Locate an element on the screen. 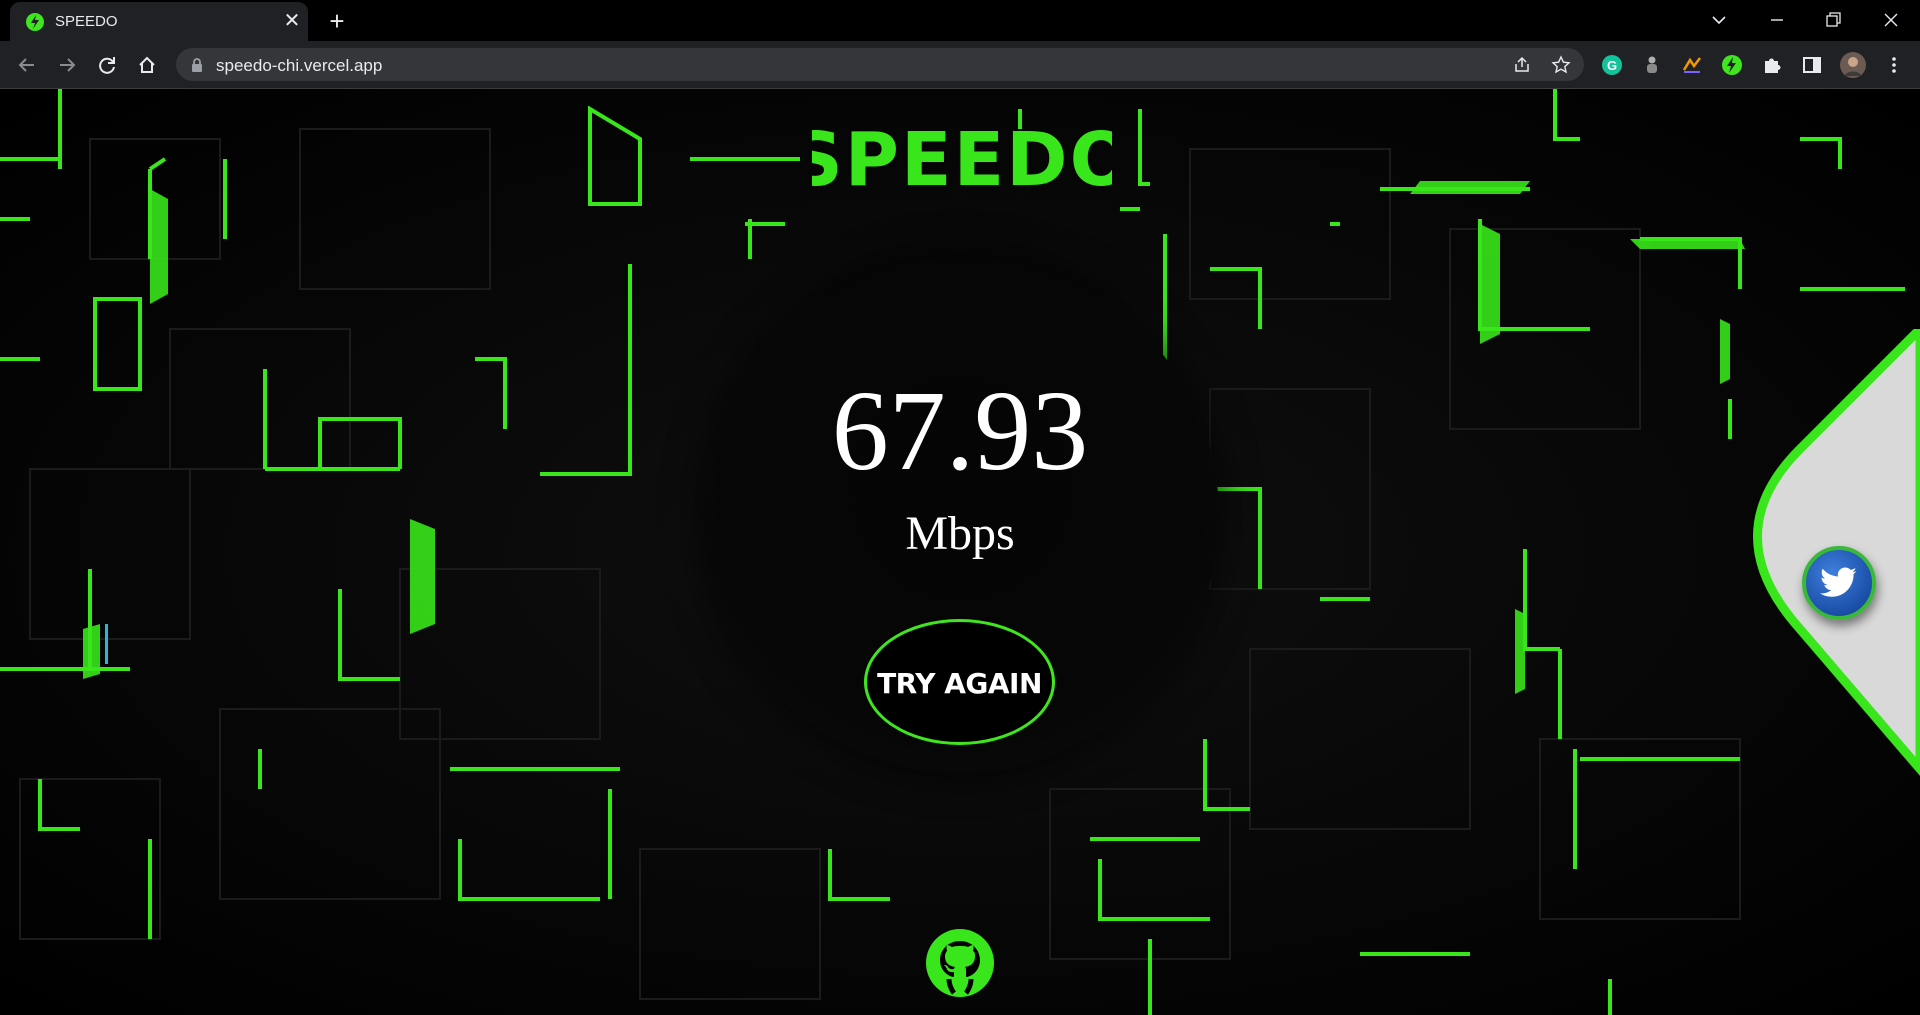  try-again-label: TRY AGAIN is located at coordinates (959, 683).